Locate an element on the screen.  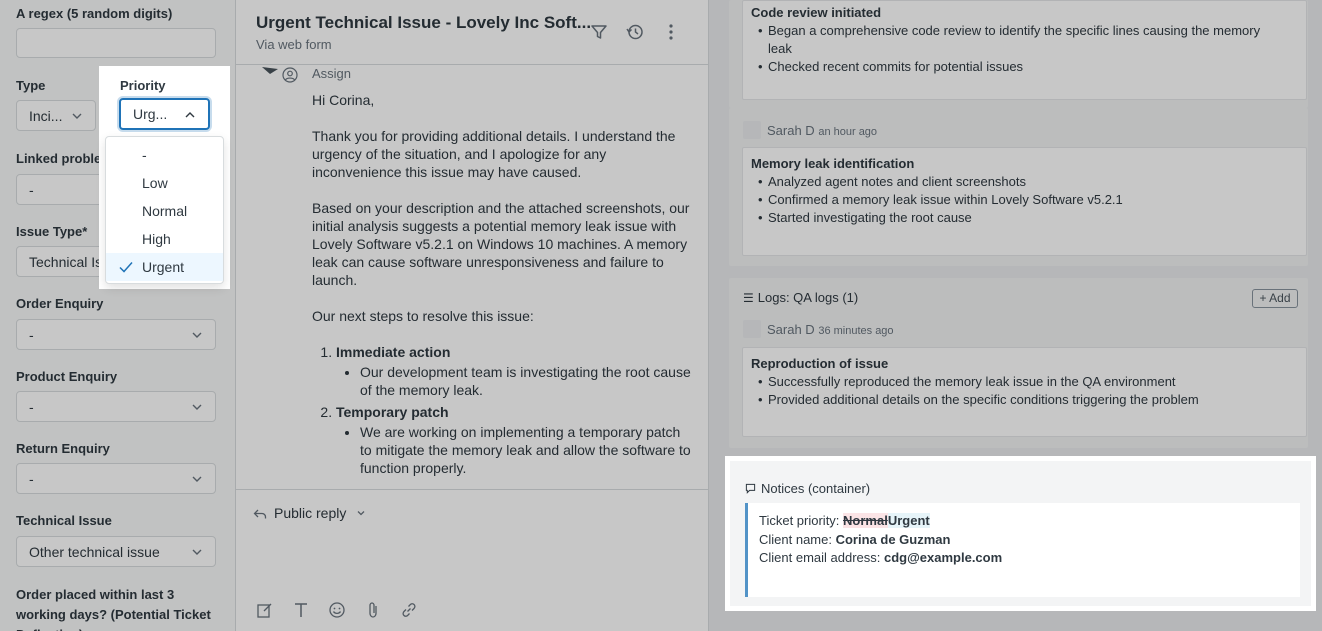
reply-mode-selector: Public reply is located at coordinates (320, 513).